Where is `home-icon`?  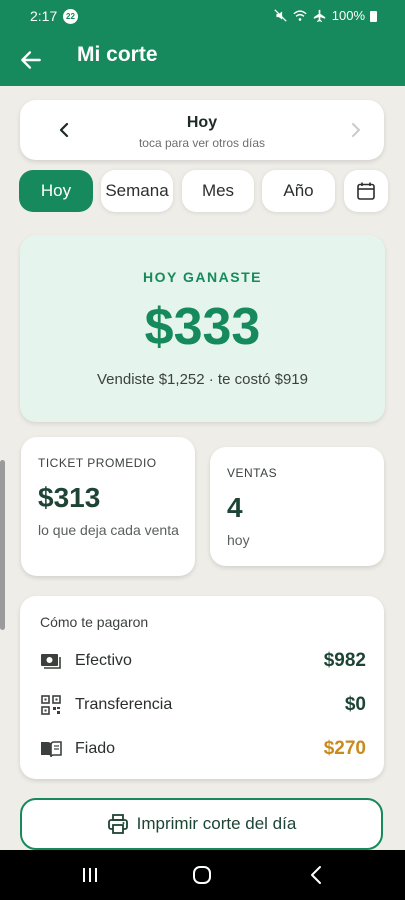
home-icon is located at coordinates (202, 875).